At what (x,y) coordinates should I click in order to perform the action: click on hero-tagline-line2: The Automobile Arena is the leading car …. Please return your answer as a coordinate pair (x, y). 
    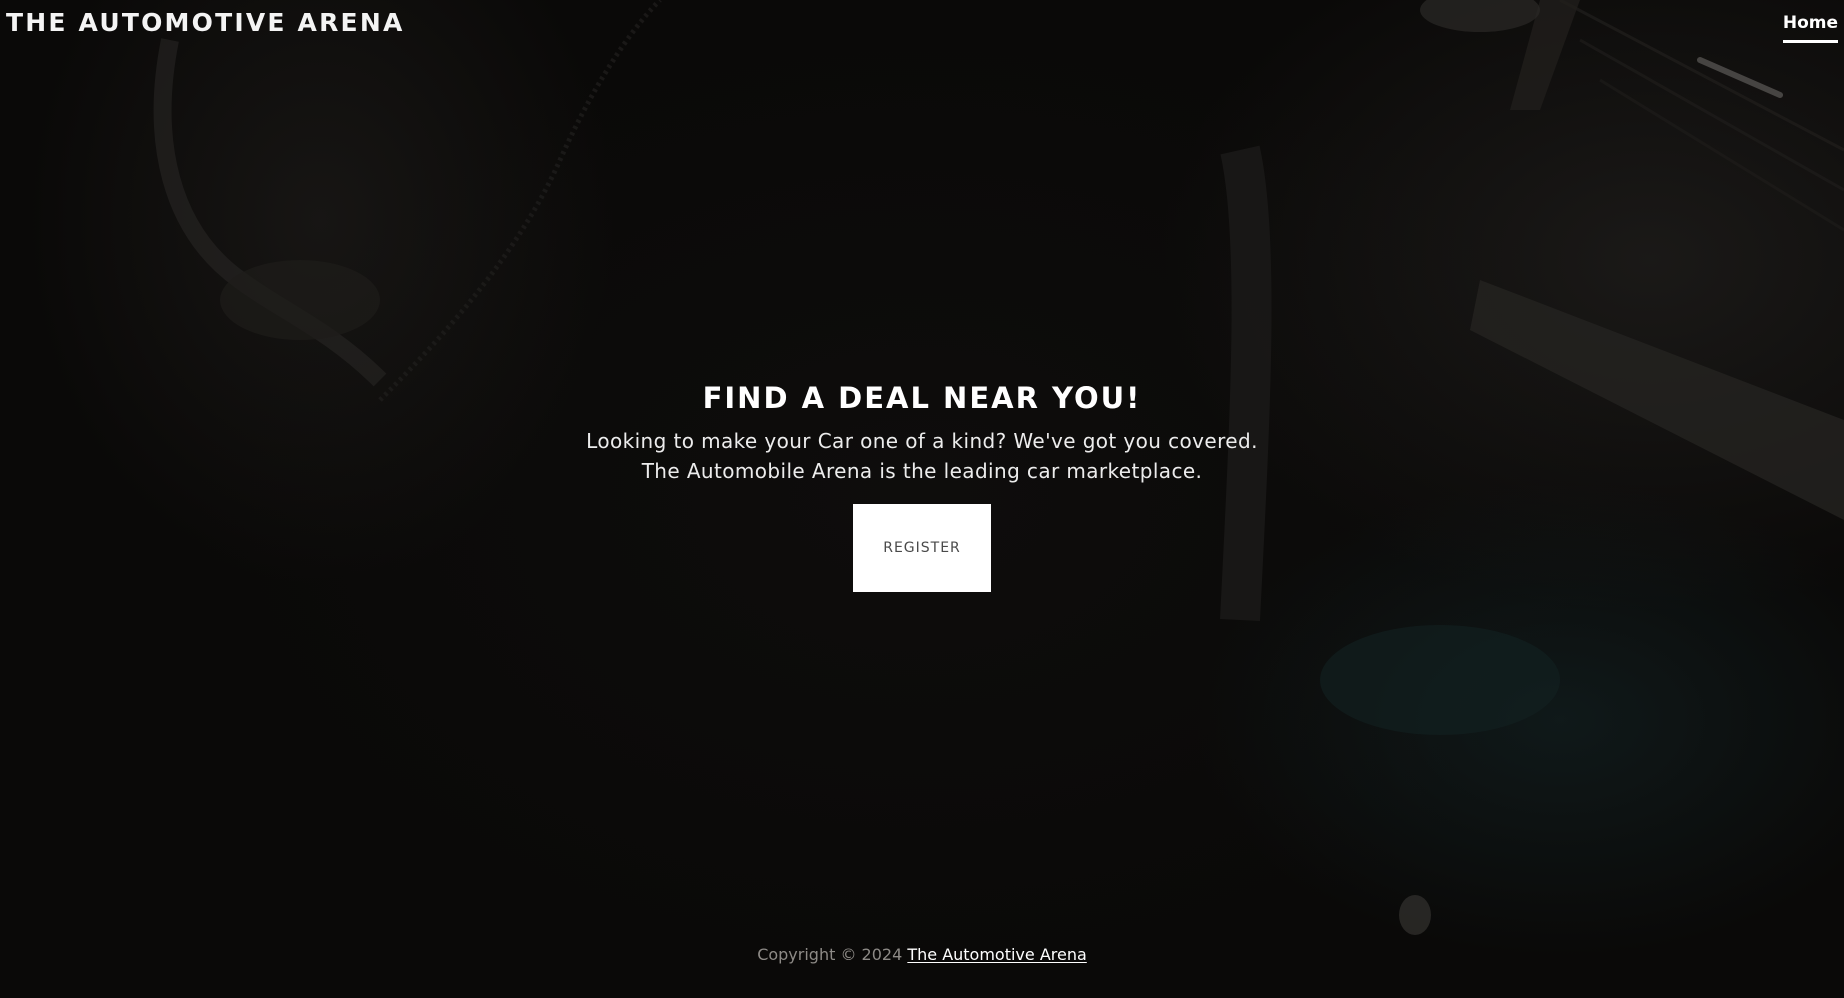
    Looking at the image, I should click on (922, 471).